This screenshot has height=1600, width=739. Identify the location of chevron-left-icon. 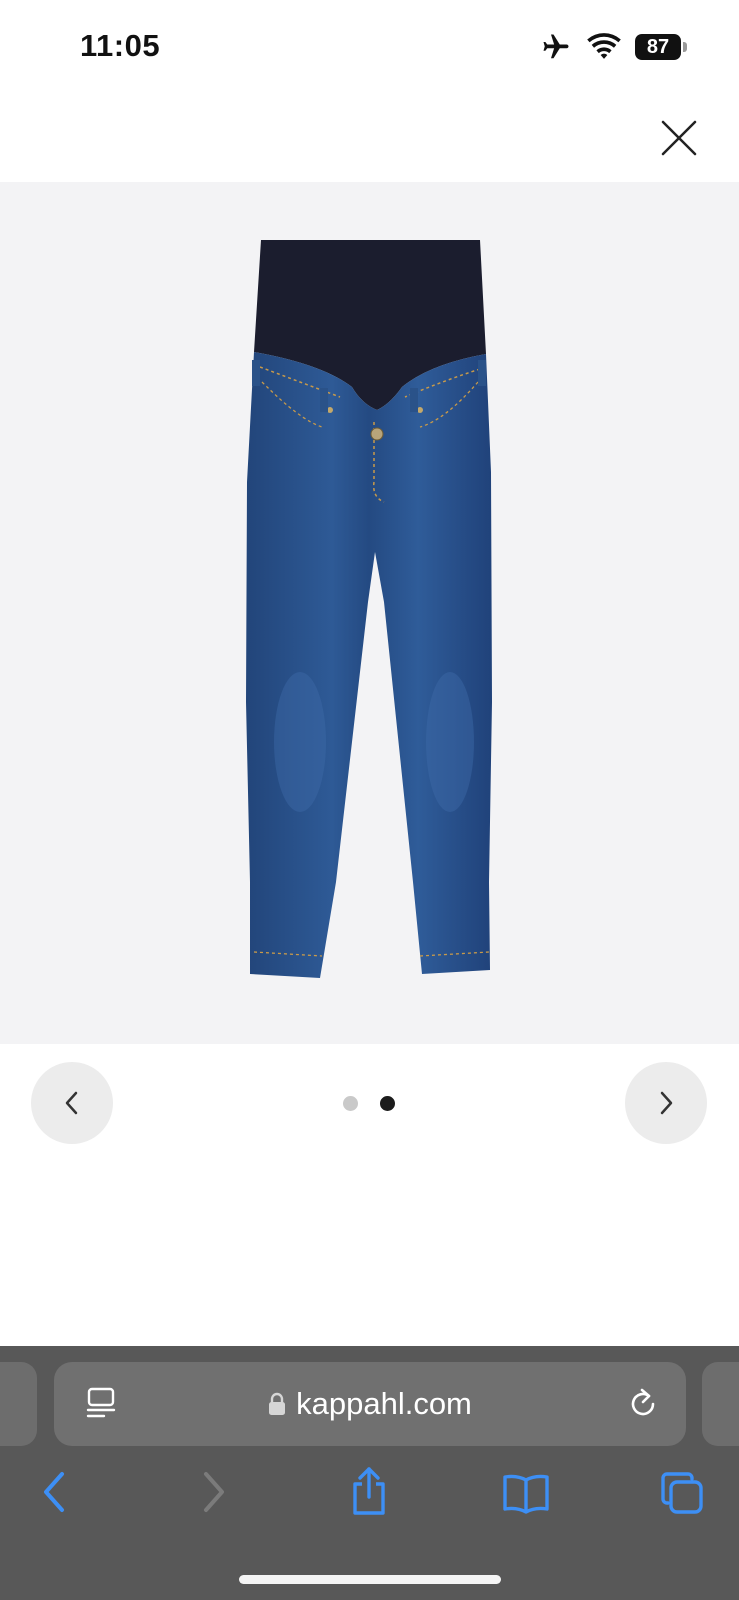
(71, 1103).